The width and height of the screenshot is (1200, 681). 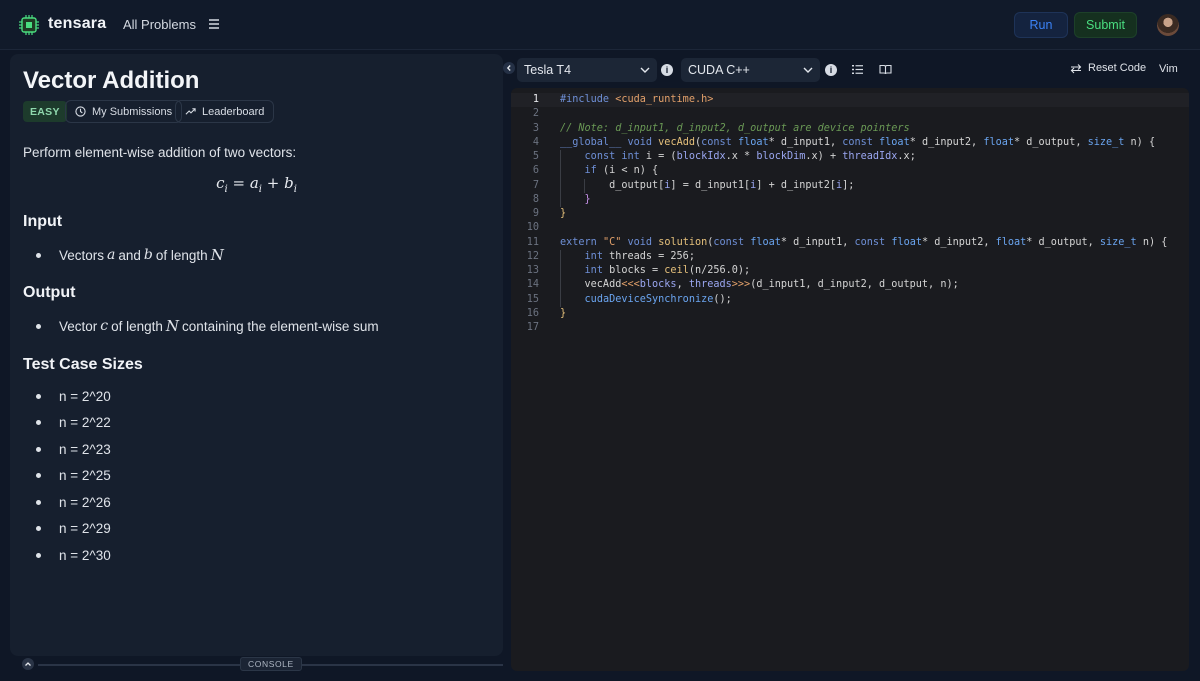 What do you see at coordinates (667, 70) in the screenshot?
I see `gpu-info-icon: i` at bounding box center [667, 70].